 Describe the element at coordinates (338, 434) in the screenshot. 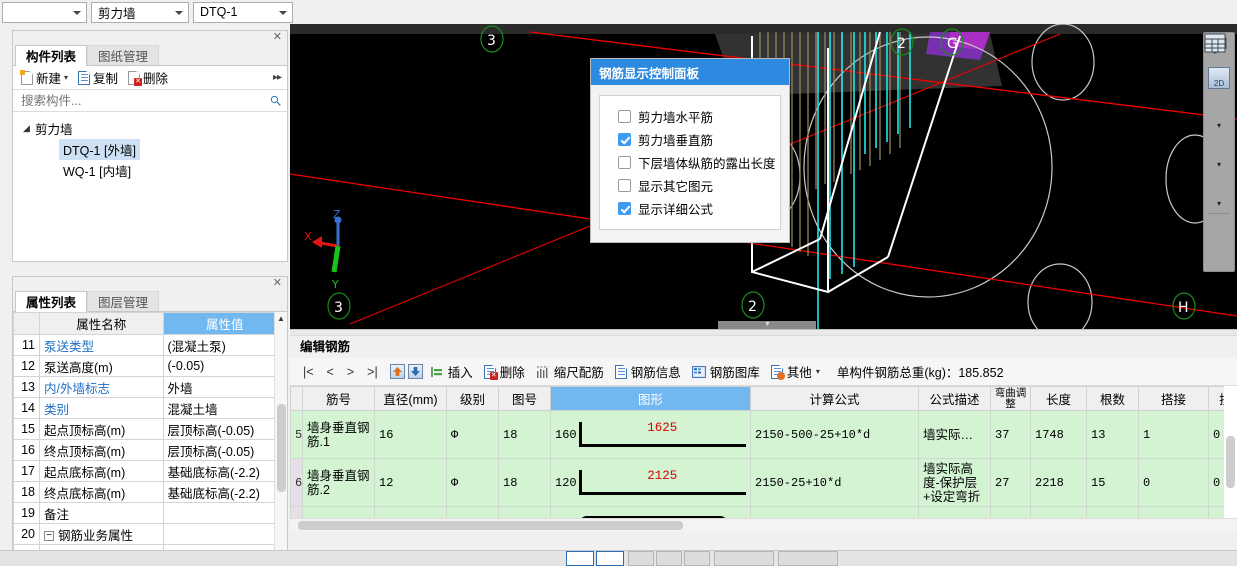

I see `cell-rebar-no: 墙身垂直钢筋.1` at that location.